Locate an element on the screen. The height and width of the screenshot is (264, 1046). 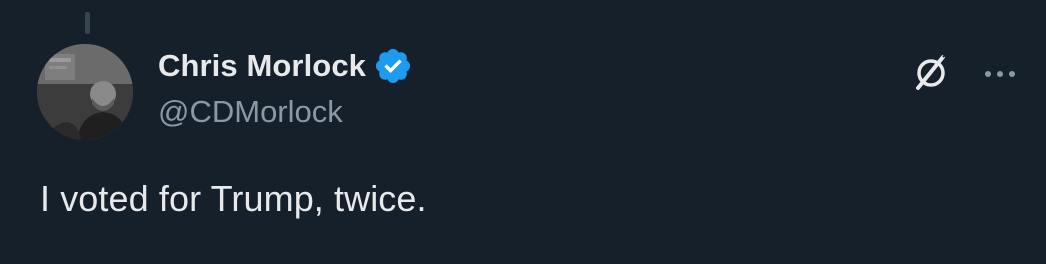
thread-connector-line is located at coordinates (87, 23).